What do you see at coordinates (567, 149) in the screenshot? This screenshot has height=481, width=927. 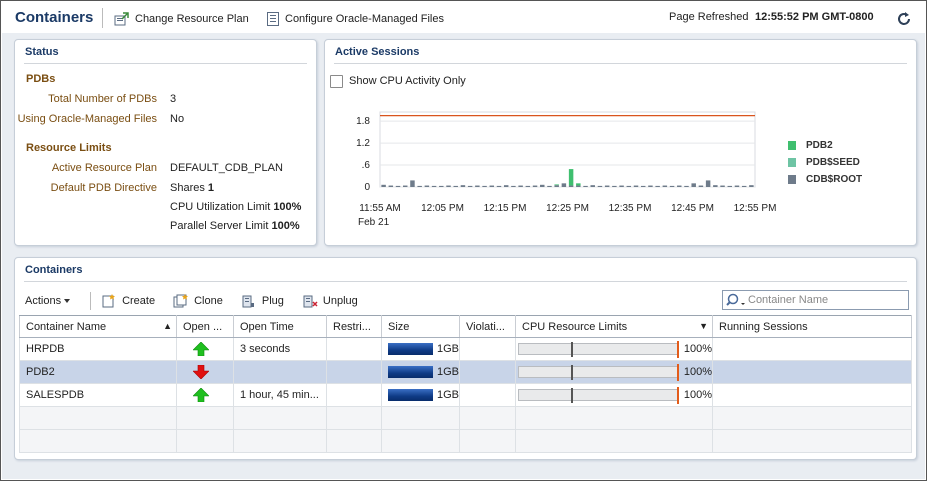 I see `plot-area` at bounding box center [567, 149].